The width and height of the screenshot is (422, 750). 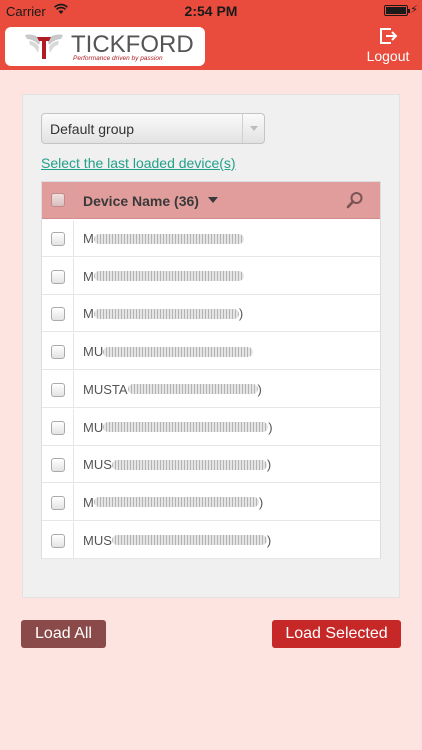 I want to click on battery-icon, so click(x=397, y=10).